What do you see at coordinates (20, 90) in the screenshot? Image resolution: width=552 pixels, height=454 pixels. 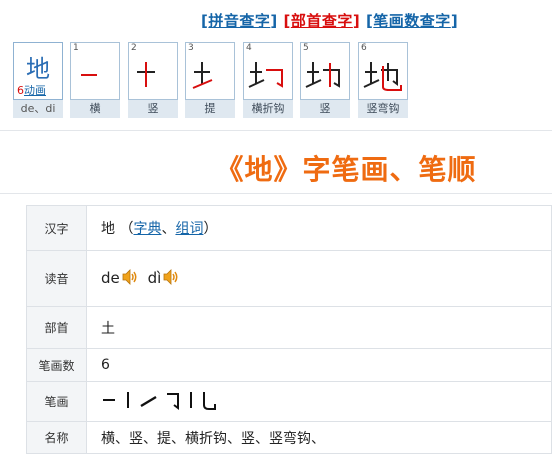 I see `stroke-count-number: 6` at bounding box center [20, 90].